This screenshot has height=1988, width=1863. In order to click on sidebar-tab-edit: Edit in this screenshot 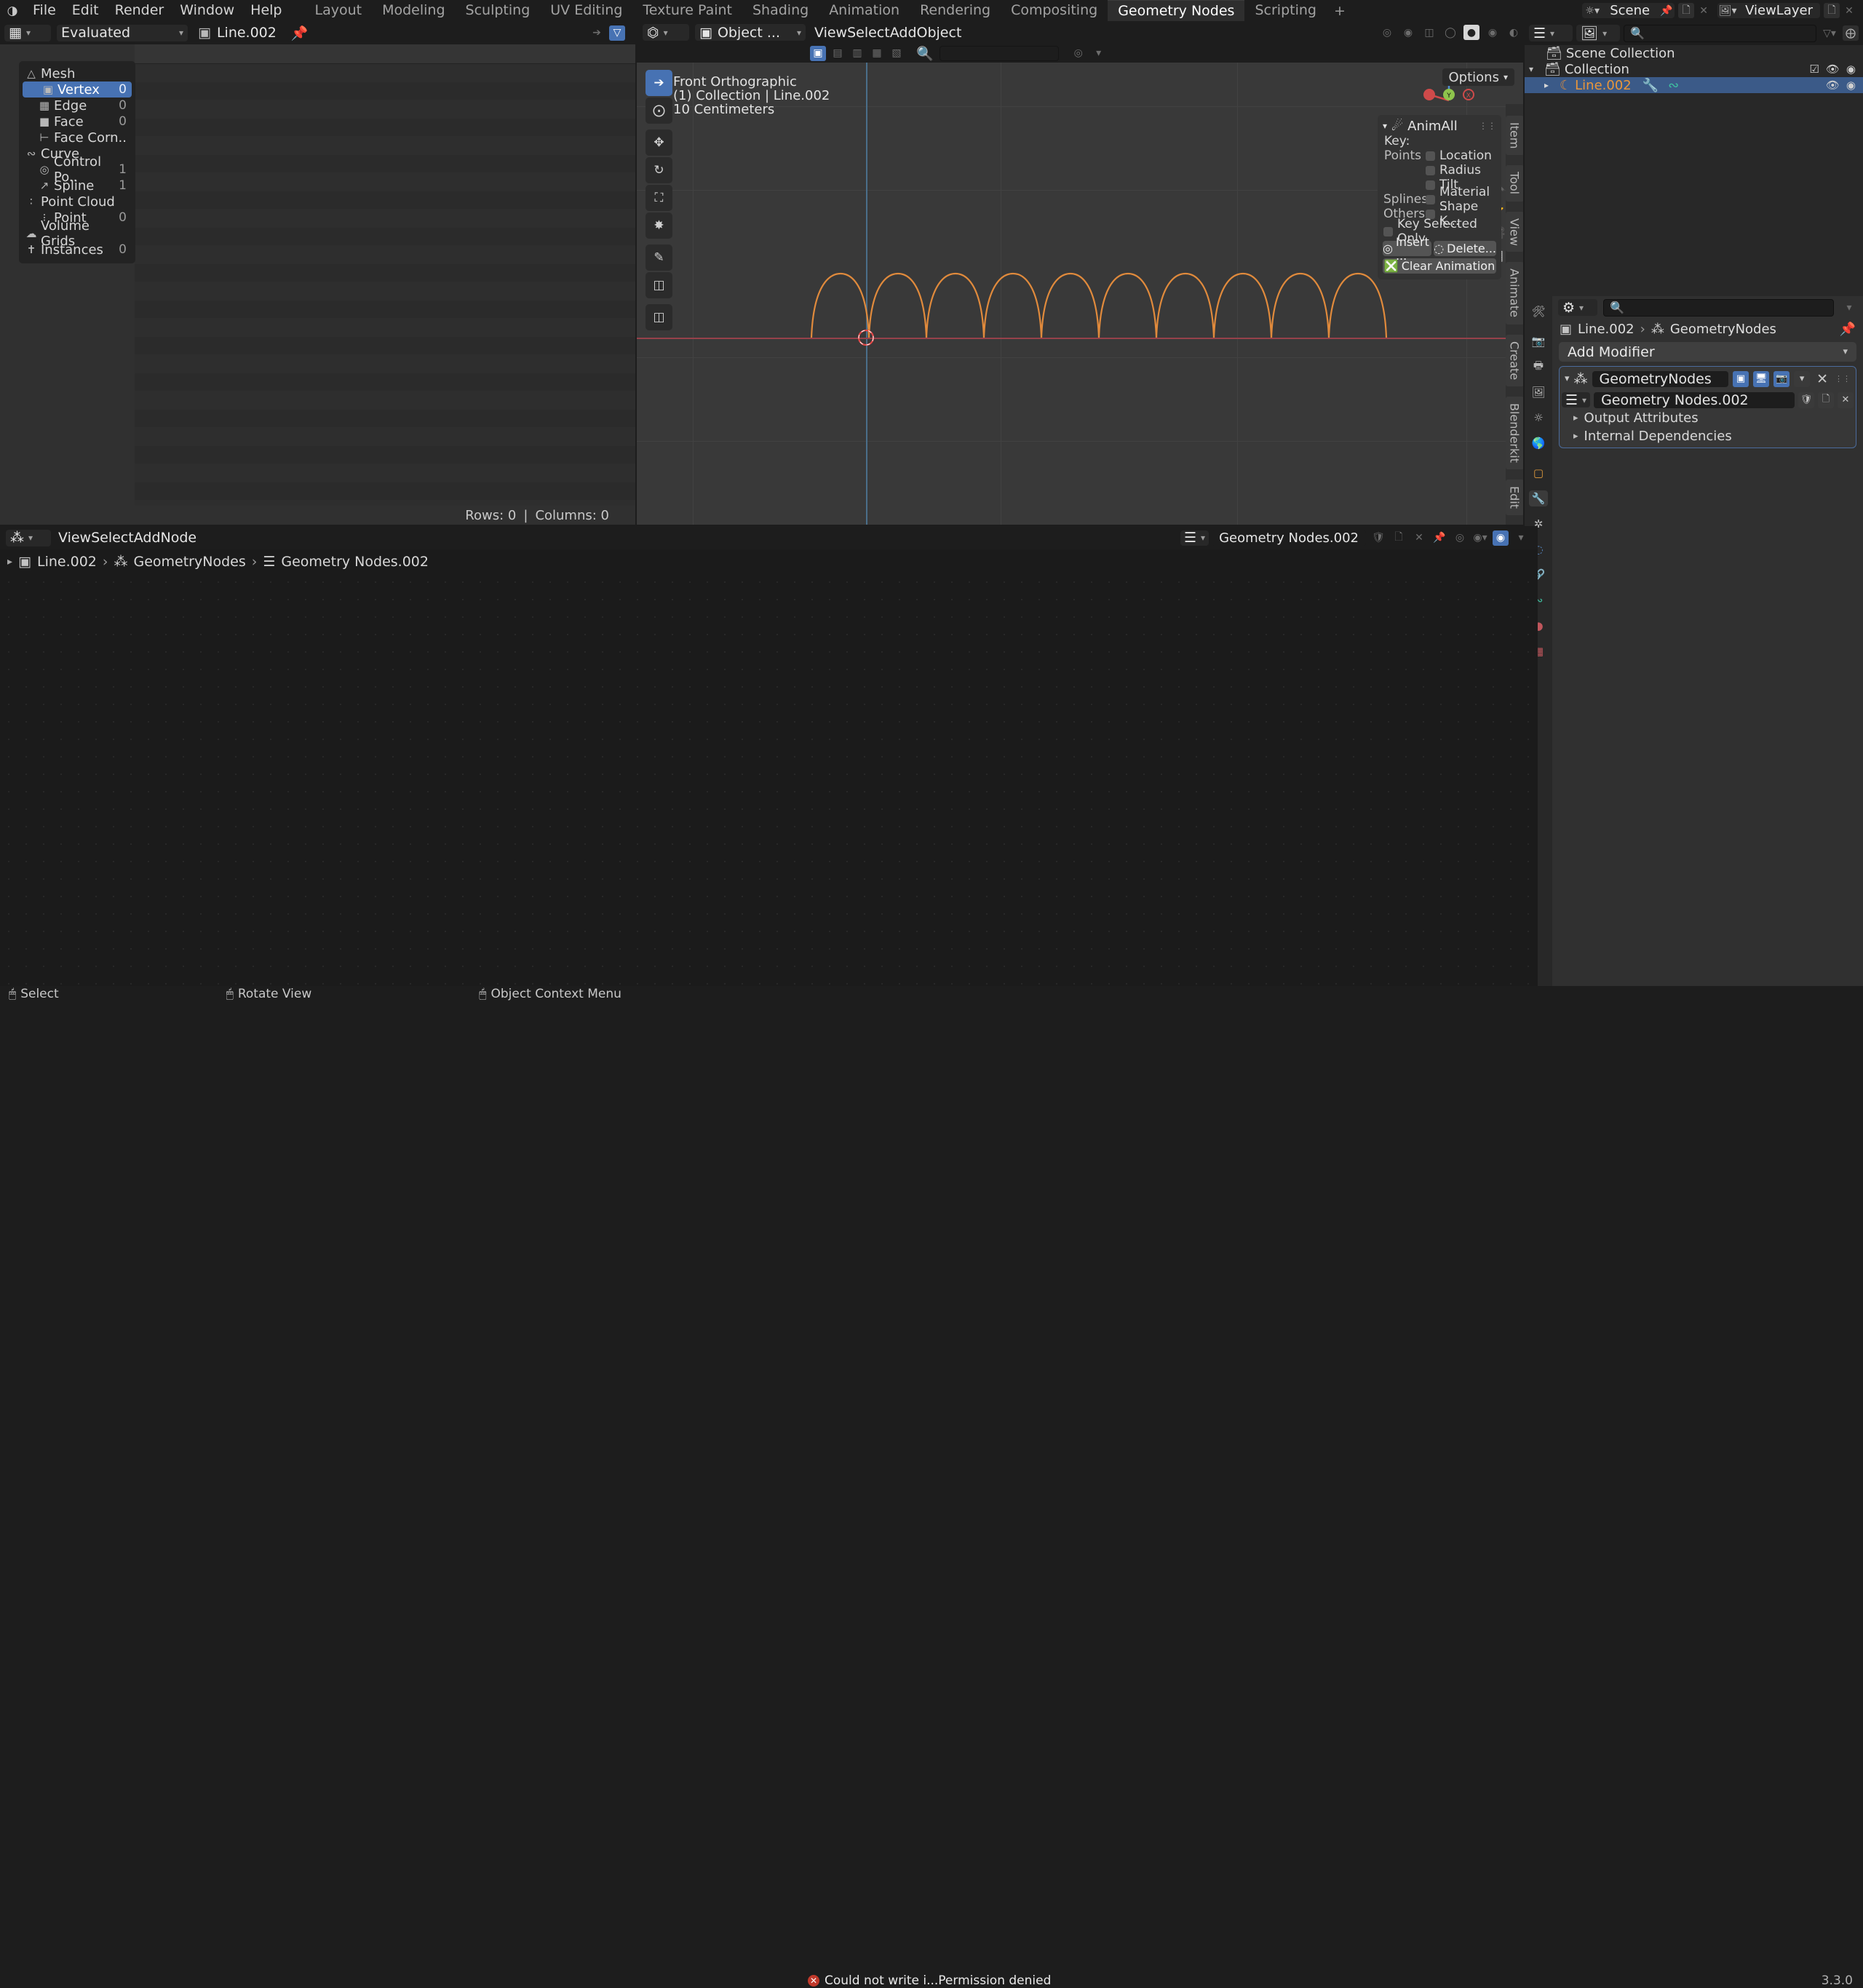, I will do `click(1514, 497)`.